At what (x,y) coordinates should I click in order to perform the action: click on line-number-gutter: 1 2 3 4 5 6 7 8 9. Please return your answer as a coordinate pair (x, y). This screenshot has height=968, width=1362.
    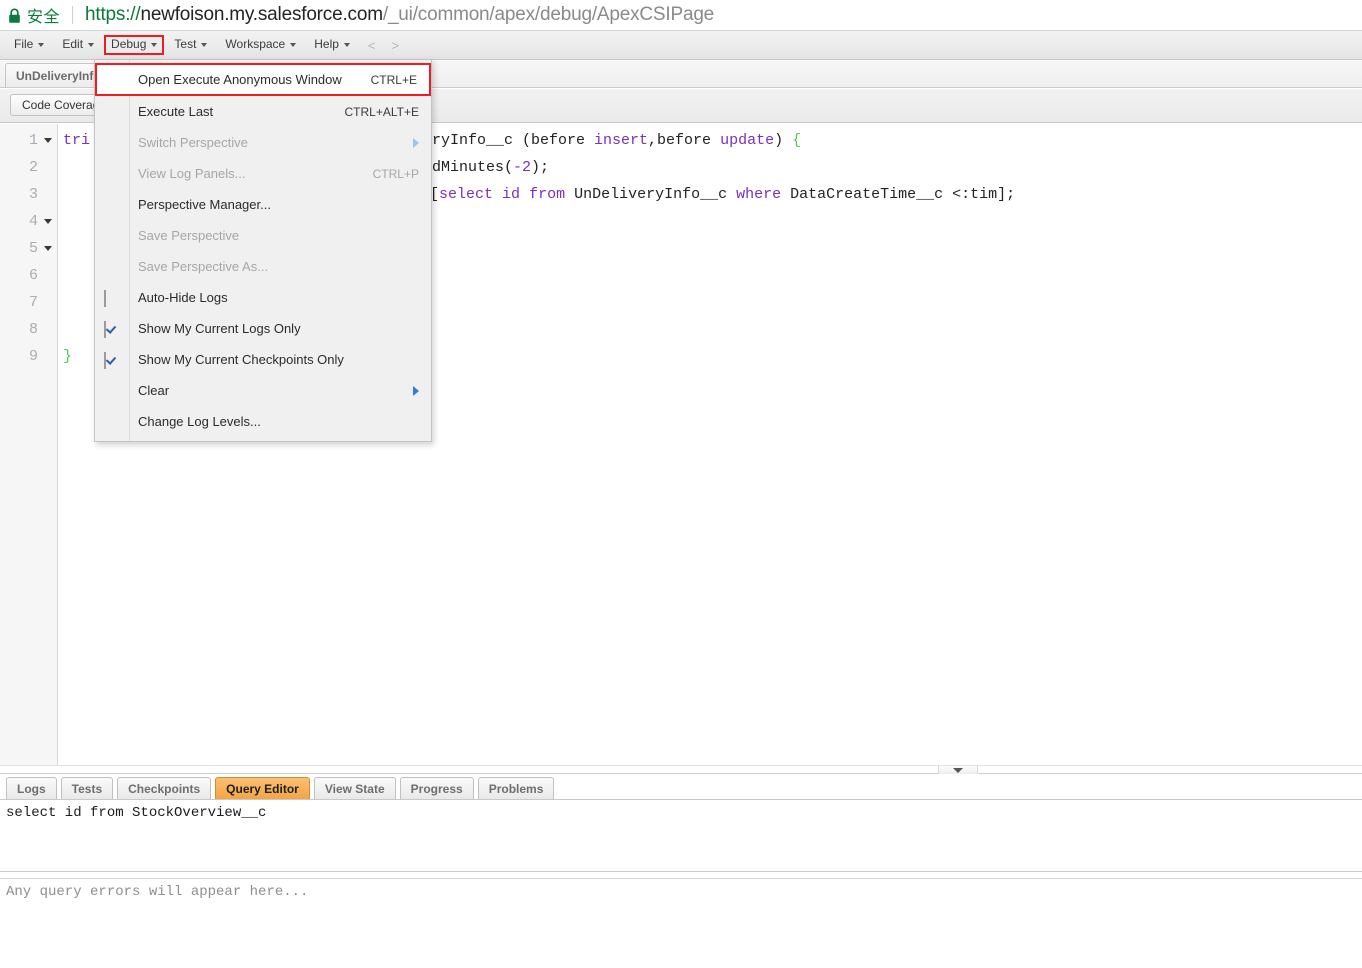
    Looking at the image, I should click on (29, 444).